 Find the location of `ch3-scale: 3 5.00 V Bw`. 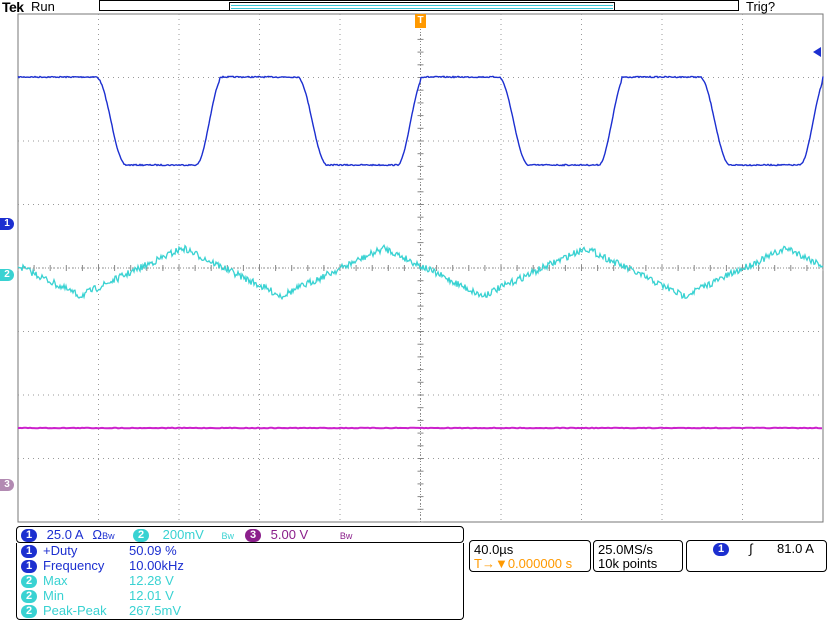

ch3-scale: 3 5.00 V Bw is located at coordinates (298, 535).